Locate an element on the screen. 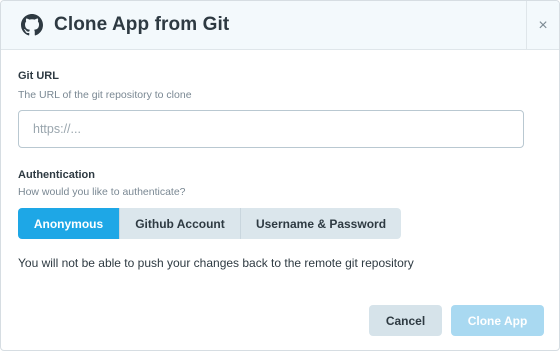 The width and height of the screenshot is (560, 351). close-icon: × is located at coordinates (542, 26).